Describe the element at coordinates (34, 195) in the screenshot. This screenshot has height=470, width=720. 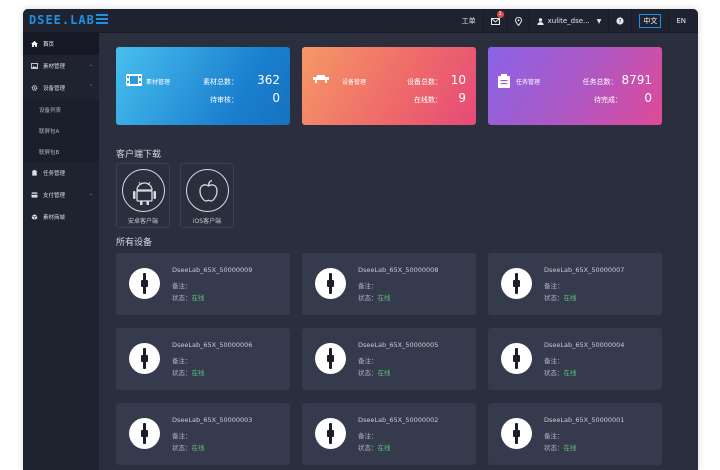
I see `card-icon` at that location.